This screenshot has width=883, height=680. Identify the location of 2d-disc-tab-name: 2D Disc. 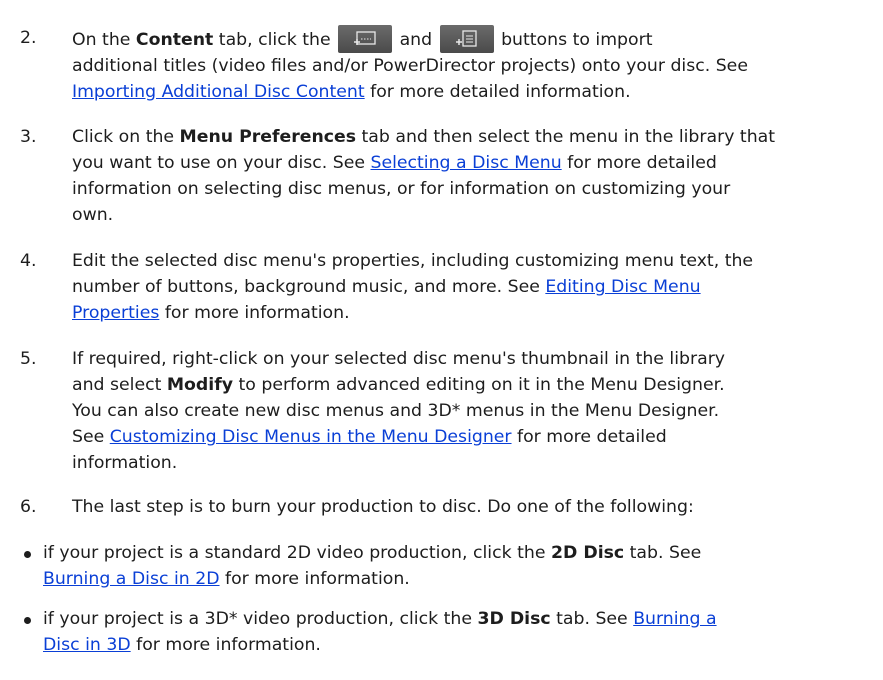
(587, 553).